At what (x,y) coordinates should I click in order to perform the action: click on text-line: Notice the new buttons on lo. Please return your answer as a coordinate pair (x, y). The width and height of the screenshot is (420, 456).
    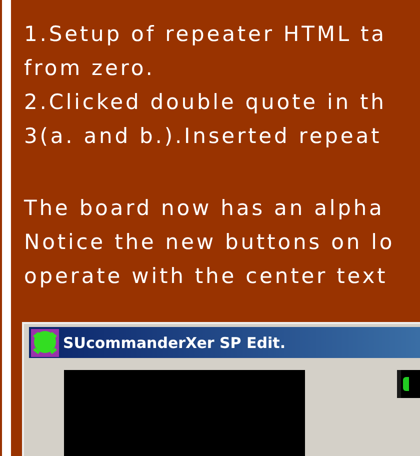
    Looking at the image, I should click on (210, 242).